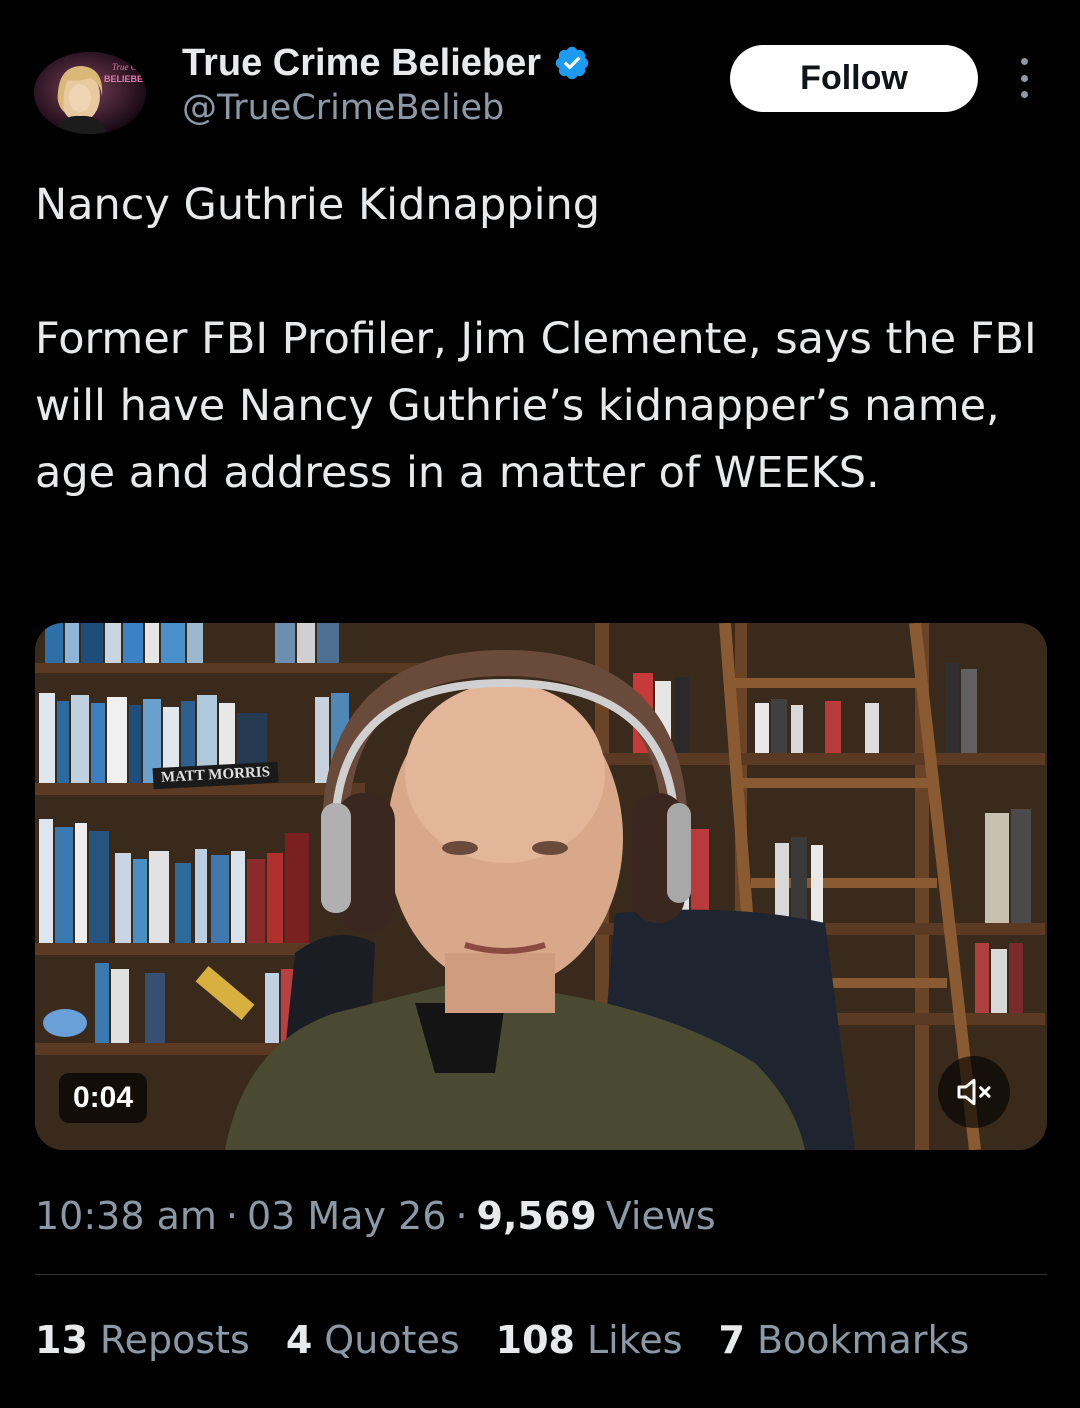  What do you see at coordinates (863, 1340) in the screenshot?
I see `bookmarks-label: Bookmarks` at bounding box center [863, 1340].